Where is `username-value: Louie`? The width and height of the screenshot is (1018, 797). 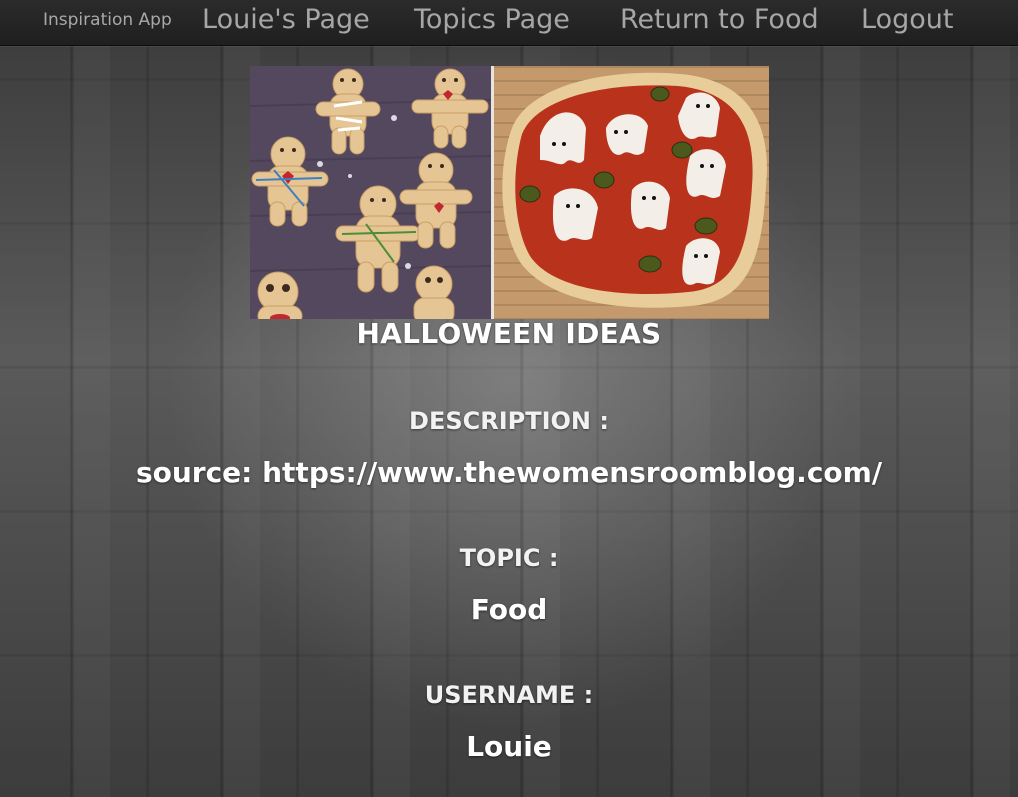
username-value: Louie is located at coordinates (509, 746).